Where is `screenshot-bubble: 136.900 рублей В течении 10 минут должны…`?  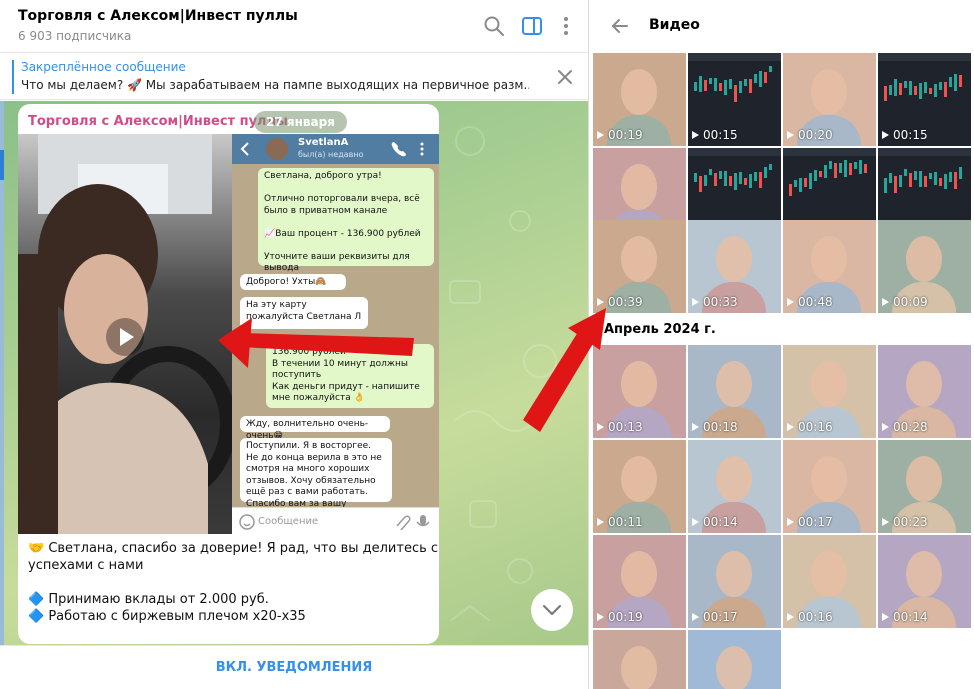 screenshot-bubble: 136.900 рублей В течении 10 минут должны… is located at coordinates (350, 376).